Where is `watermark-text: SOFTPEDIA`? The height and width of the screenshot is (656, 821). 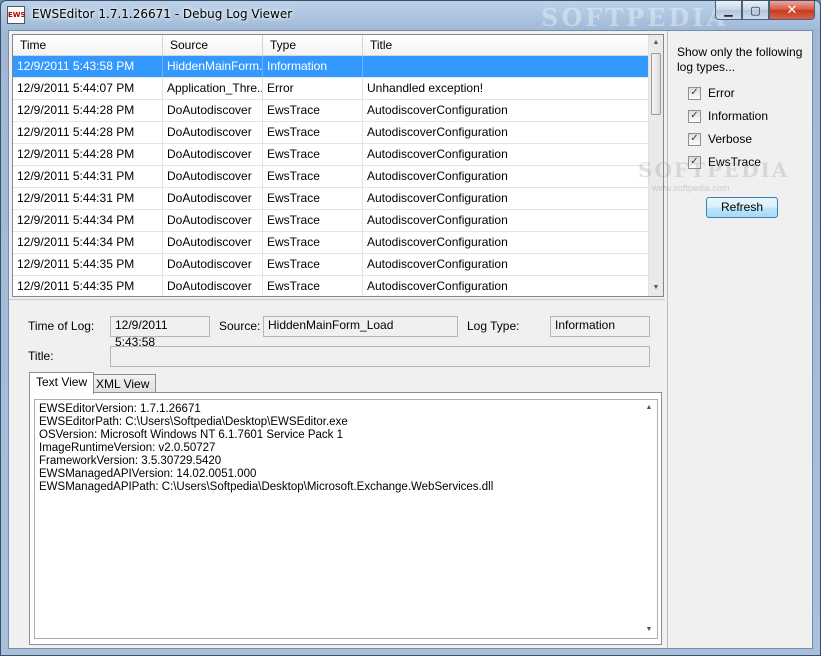
watermark-text: SOFTPEDIA is located at coordinates (635, 17).